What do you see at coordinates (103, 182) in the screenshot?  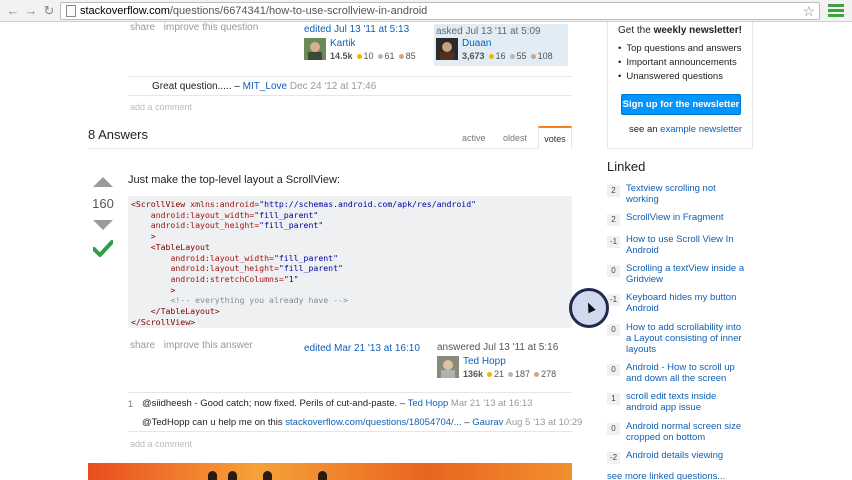 I see `upvote-arrow-icon` at bounding box center [103, 182].